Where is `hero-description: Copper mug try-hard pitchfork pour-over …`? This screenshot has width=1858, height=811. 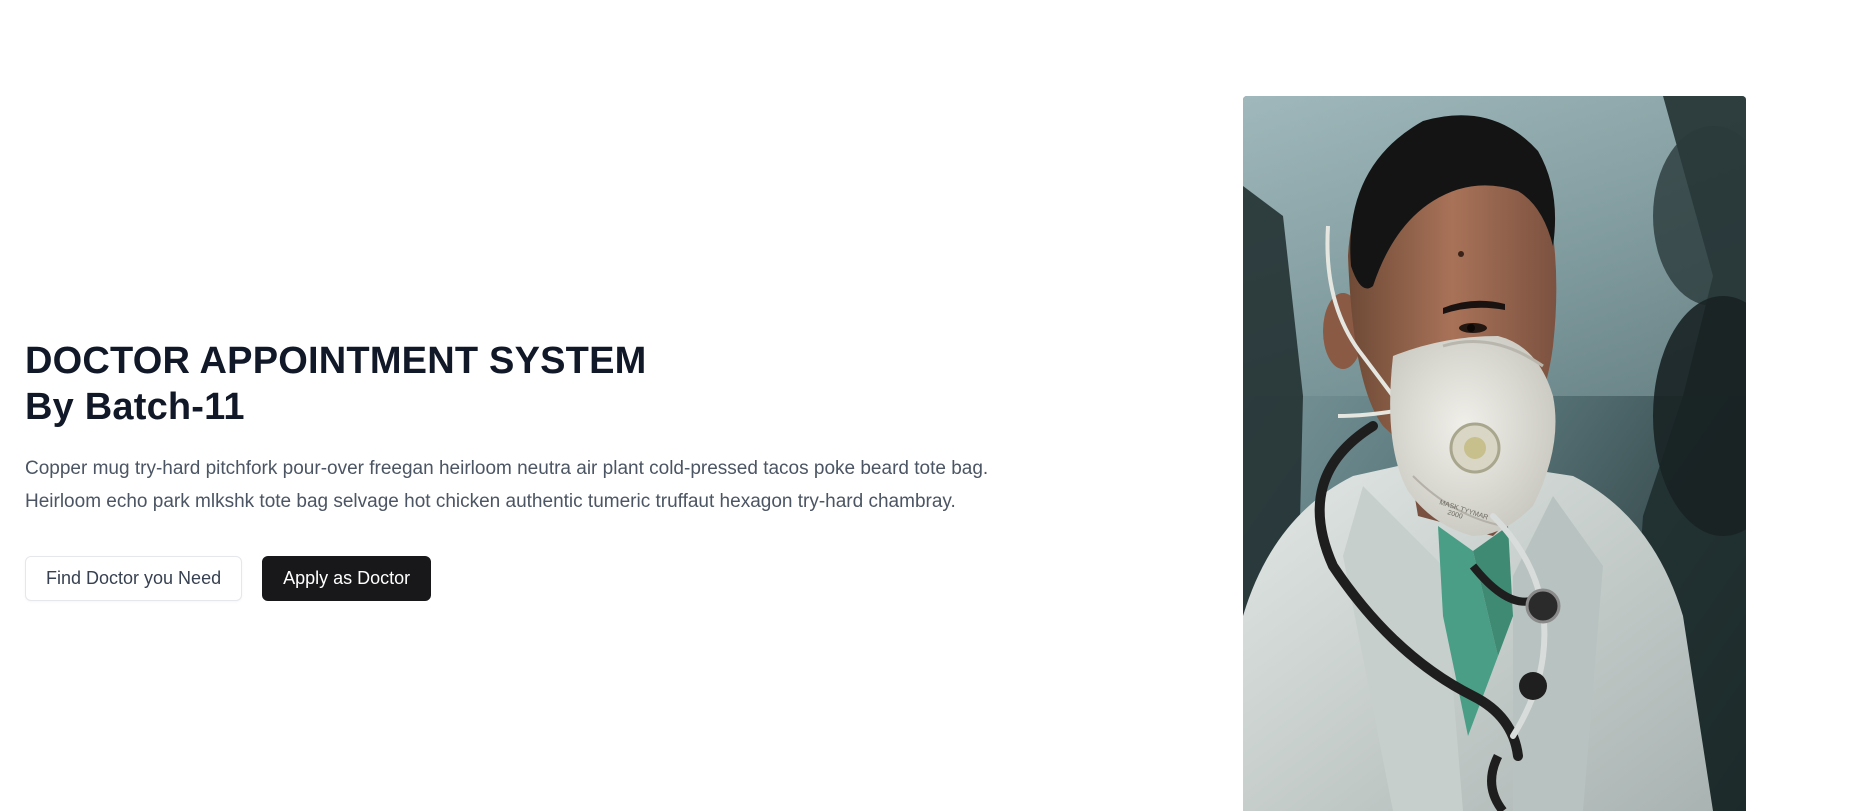
hero-description: Copper mug try-hard pitchfork pour-over … is located at coordinates (575, 485).